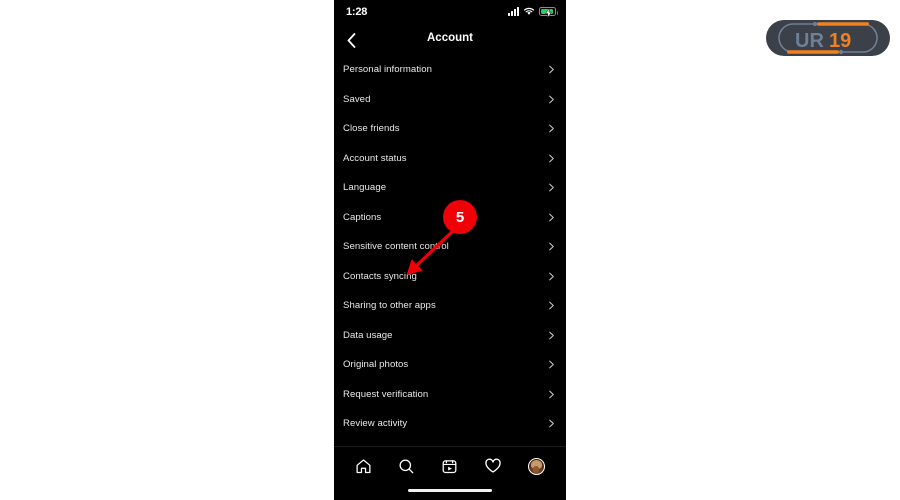 The width and height of the screenshot is (900, 500). What do you see at coordinates (460, 217) in the screenshot?
I see `step-number-badge: 5` at bounding box center [460, 217].